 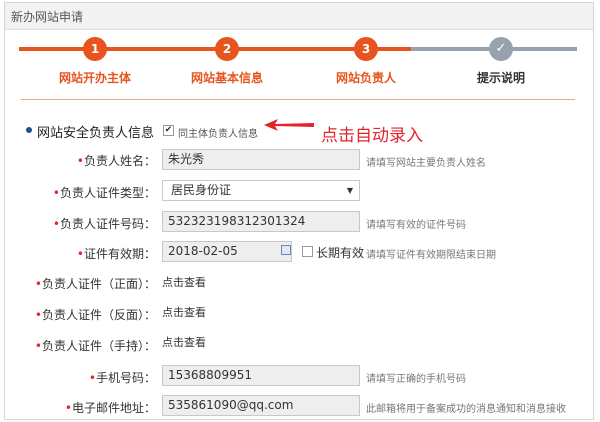 What do you see at coordinates (299, 16) in the screenshot?
I see `window-titlebar: 新办网站申请` at bounding box center [299, 16].